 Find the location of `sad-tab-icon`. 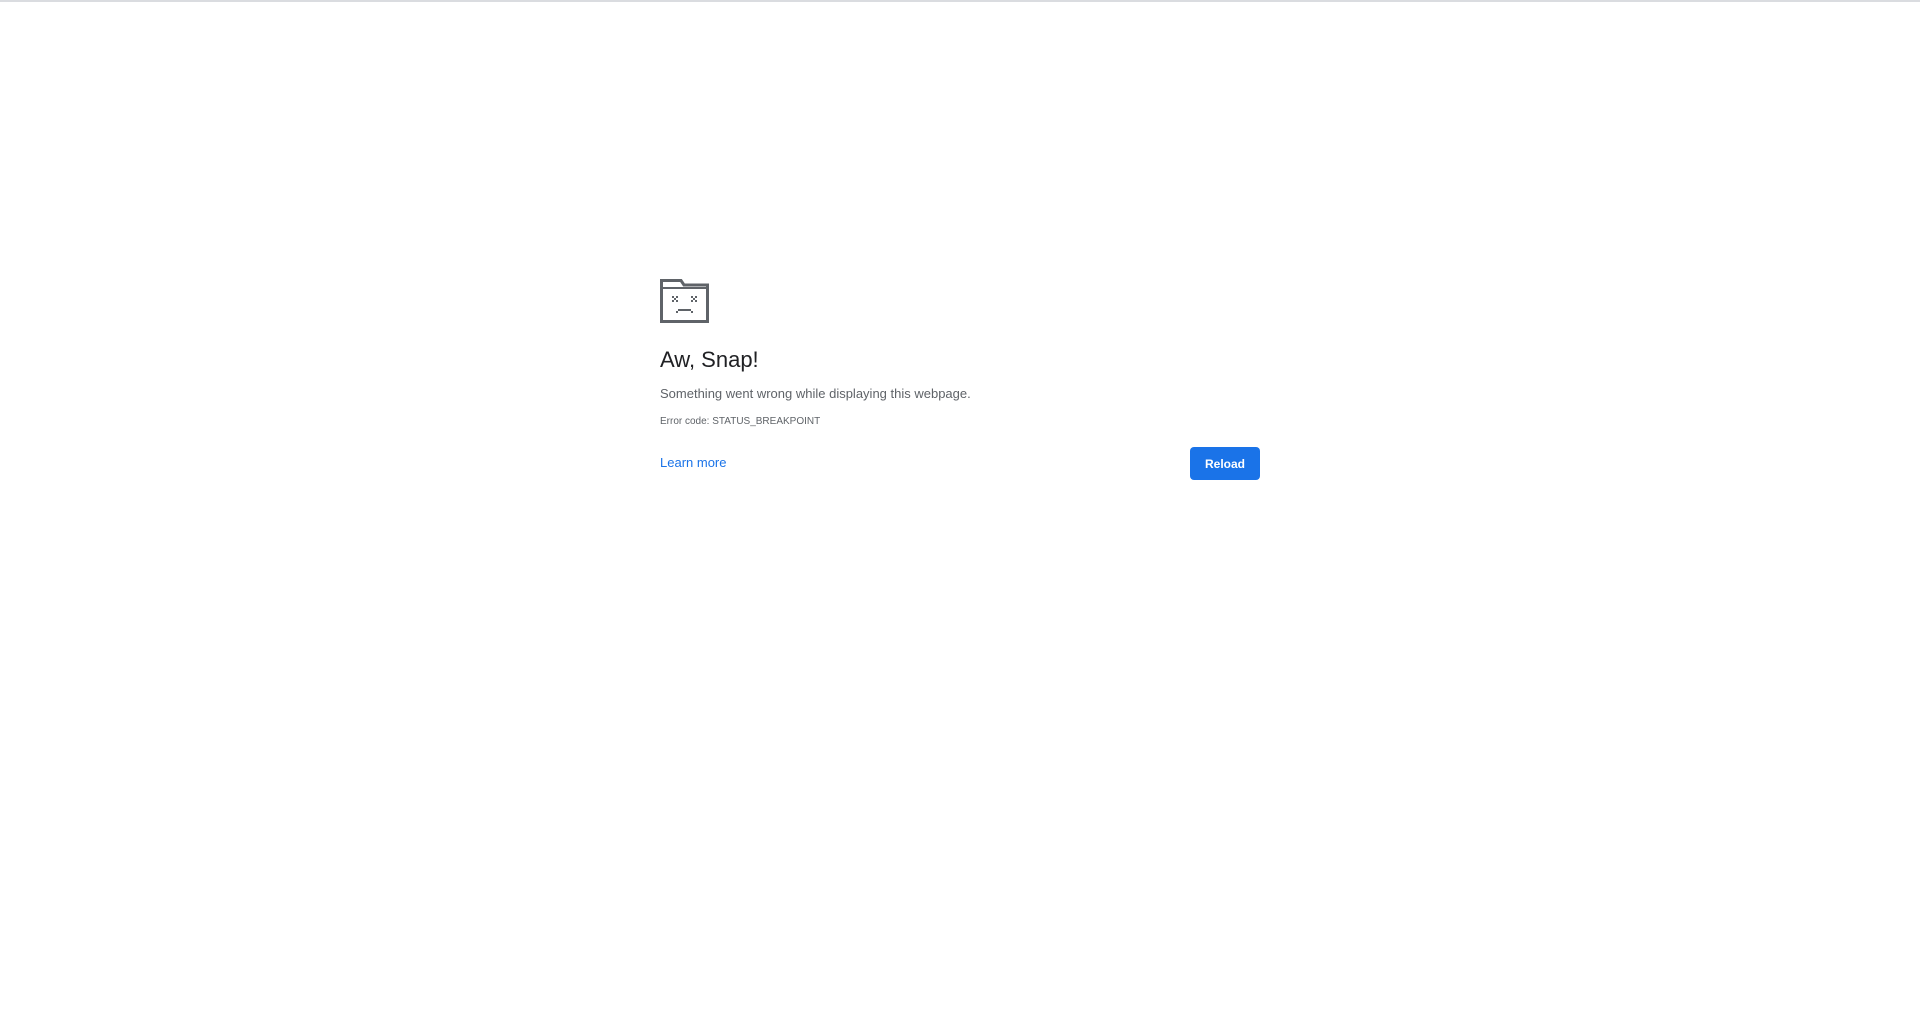

sad-tab-icon is located at coordinates (684, 301).